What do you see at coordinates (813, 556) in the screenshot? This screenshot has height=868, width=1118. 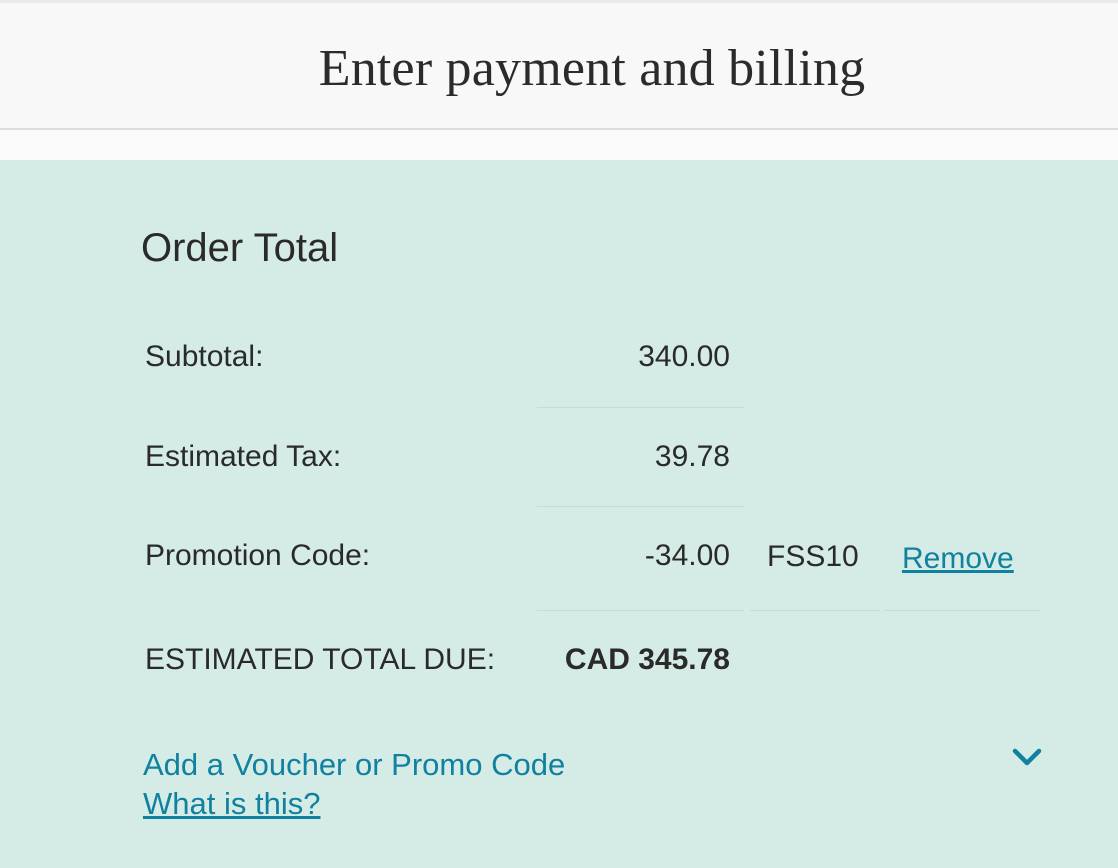 I see `promotion-code-text: FSS10` at bounding box center [813, 556].